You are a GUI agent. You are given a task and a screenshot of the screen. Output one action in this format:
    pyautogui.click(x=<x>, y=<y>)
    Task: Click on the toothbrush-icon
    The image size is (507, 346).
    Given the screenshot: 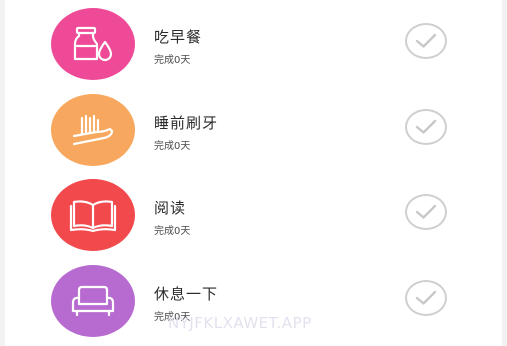 What is the action you would take?
    pyautogui.click(x=93, y=130)
    